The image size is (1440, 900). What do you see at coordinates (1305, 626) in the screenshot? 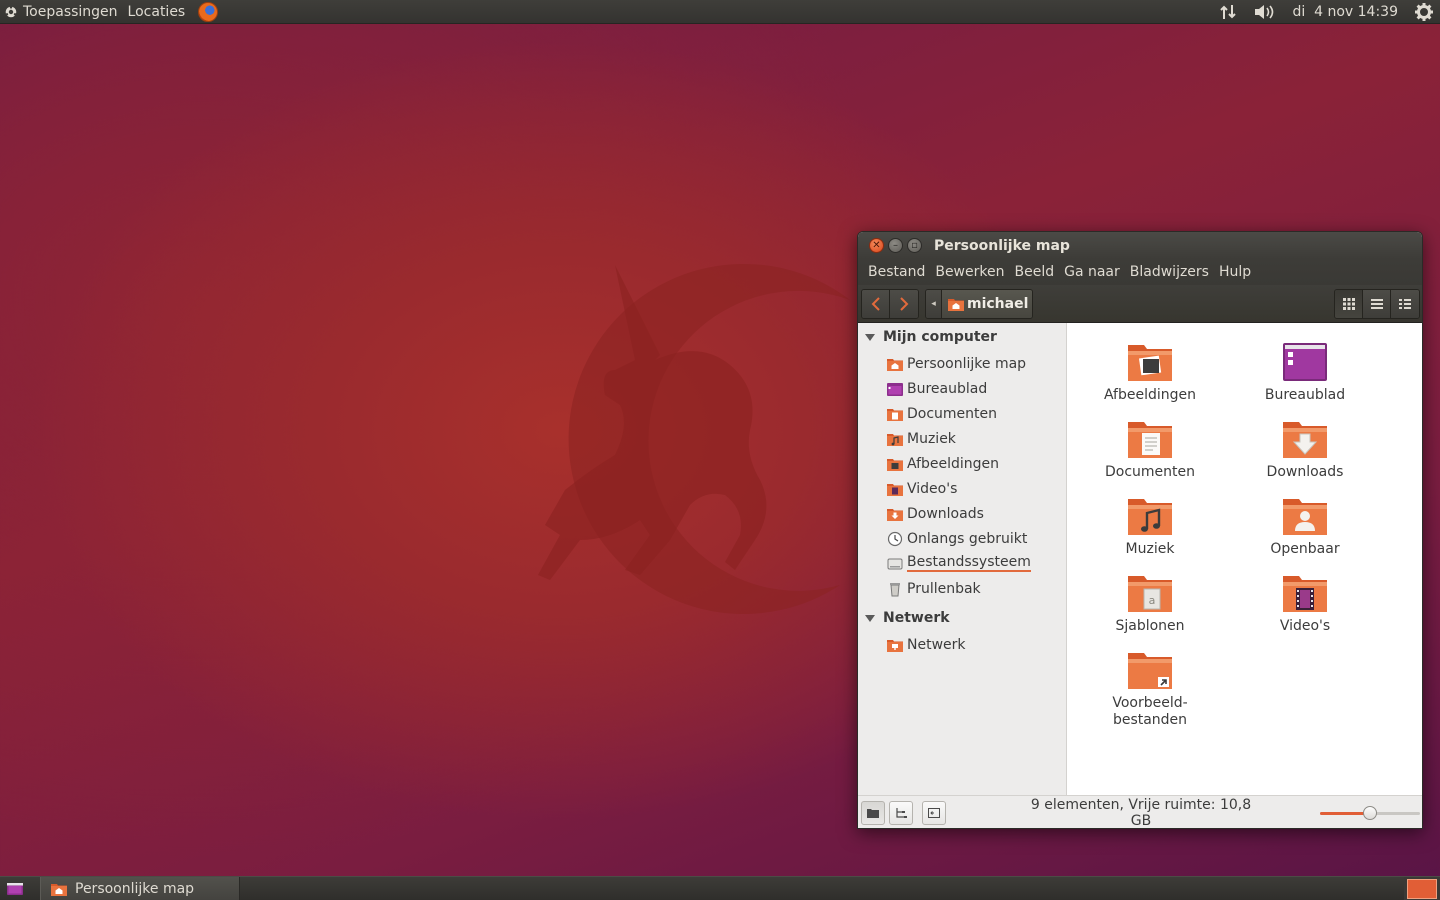
I see `file-item-label: Video's` at bounding box center [1305, 626].